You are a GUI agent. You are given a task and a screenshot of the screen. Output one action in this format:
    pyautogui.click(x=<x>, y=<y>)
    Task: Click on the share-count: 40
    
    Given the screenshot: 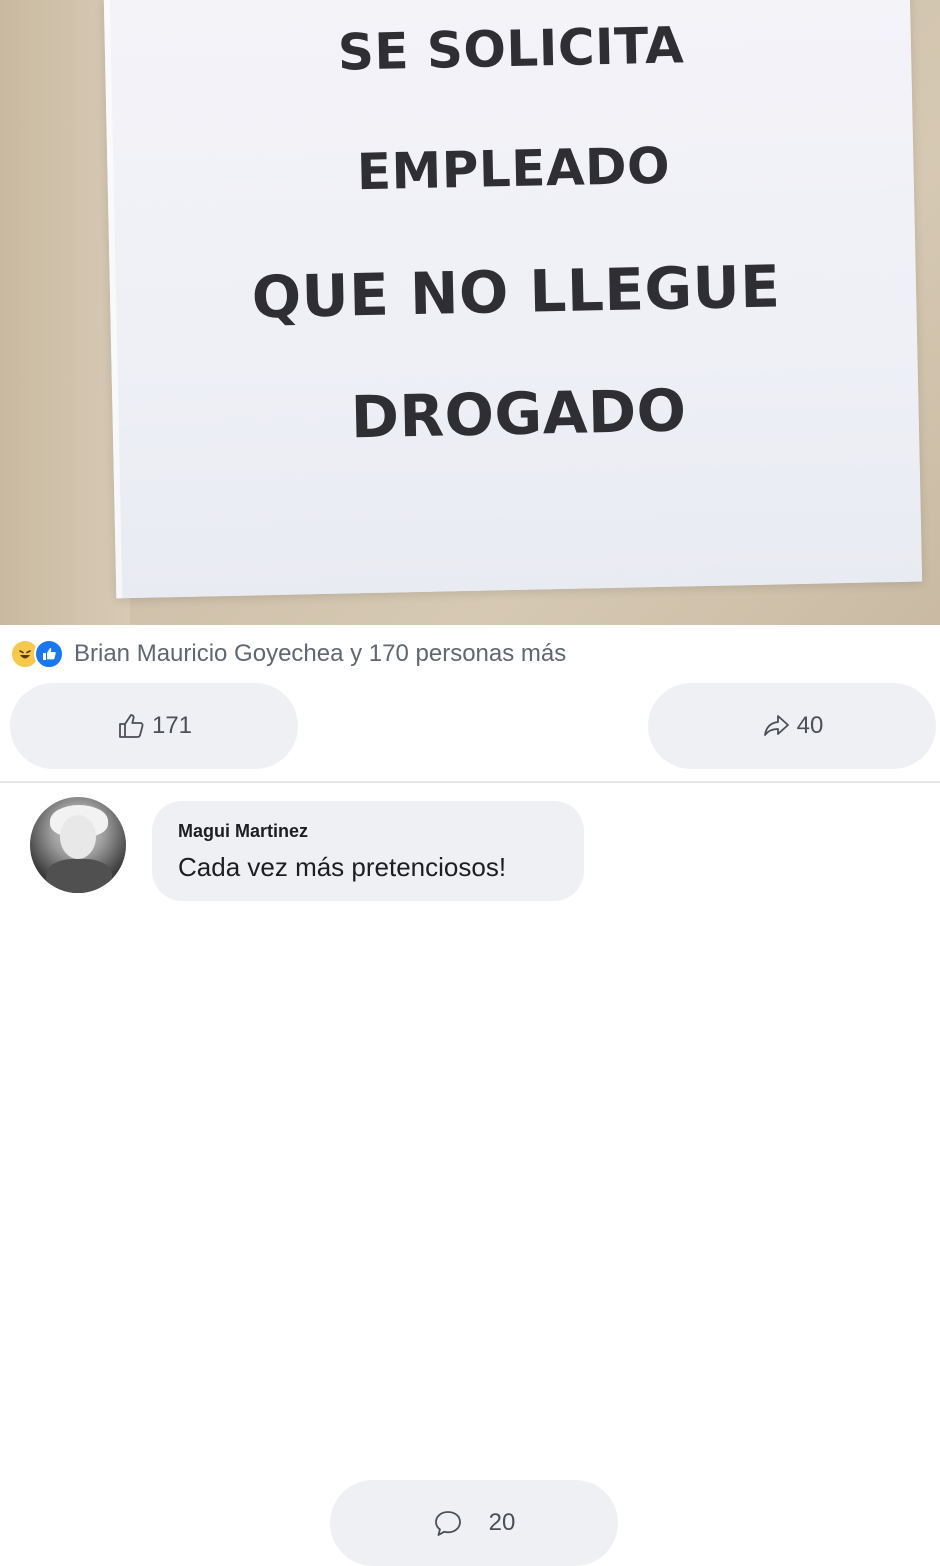 What is the action you would take?
    pyautogui.click(x=810, y=725)
    